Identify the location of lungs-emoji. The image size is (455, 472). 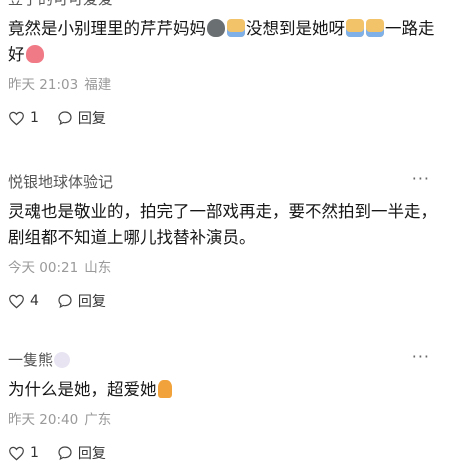
(34, 54).